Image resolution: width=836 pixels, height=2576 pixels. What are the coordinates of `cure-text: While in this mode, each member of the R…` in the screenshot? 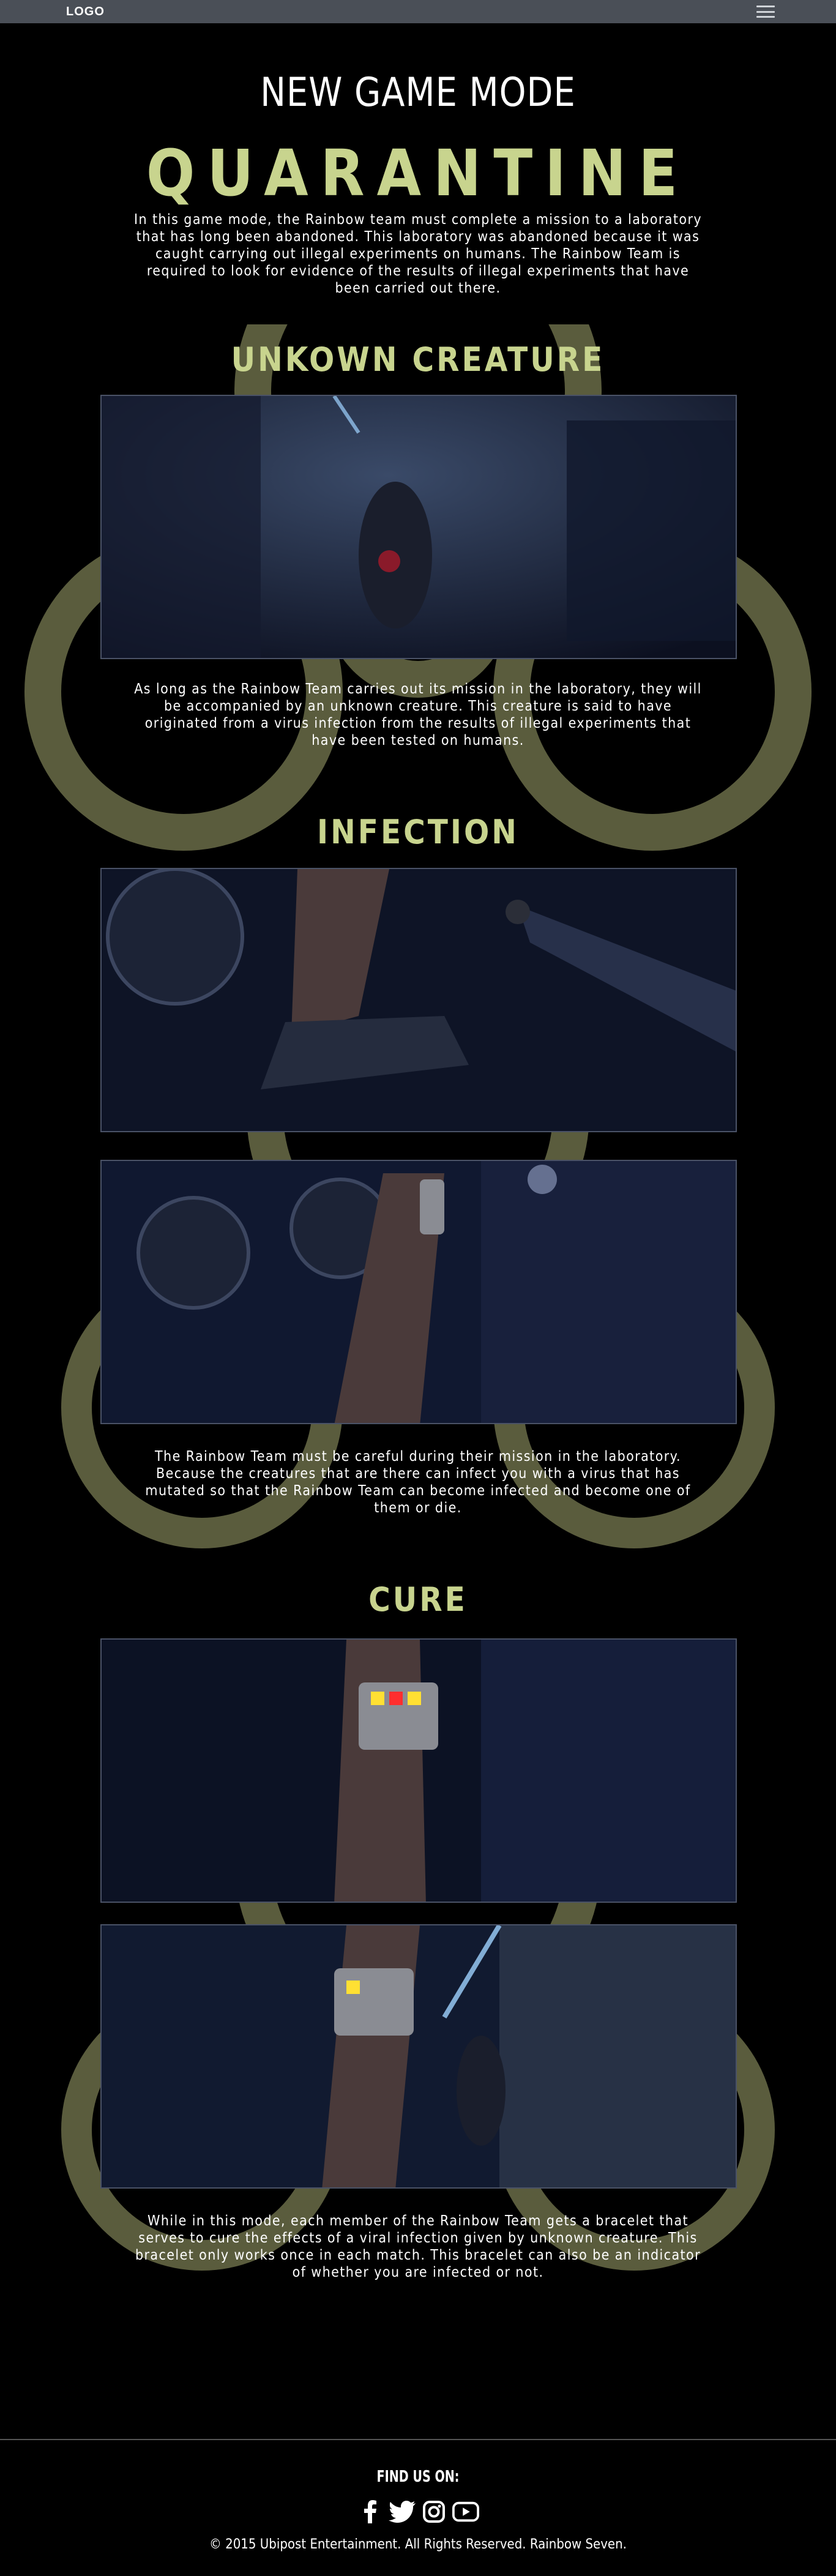 It's located at (418, 2246).